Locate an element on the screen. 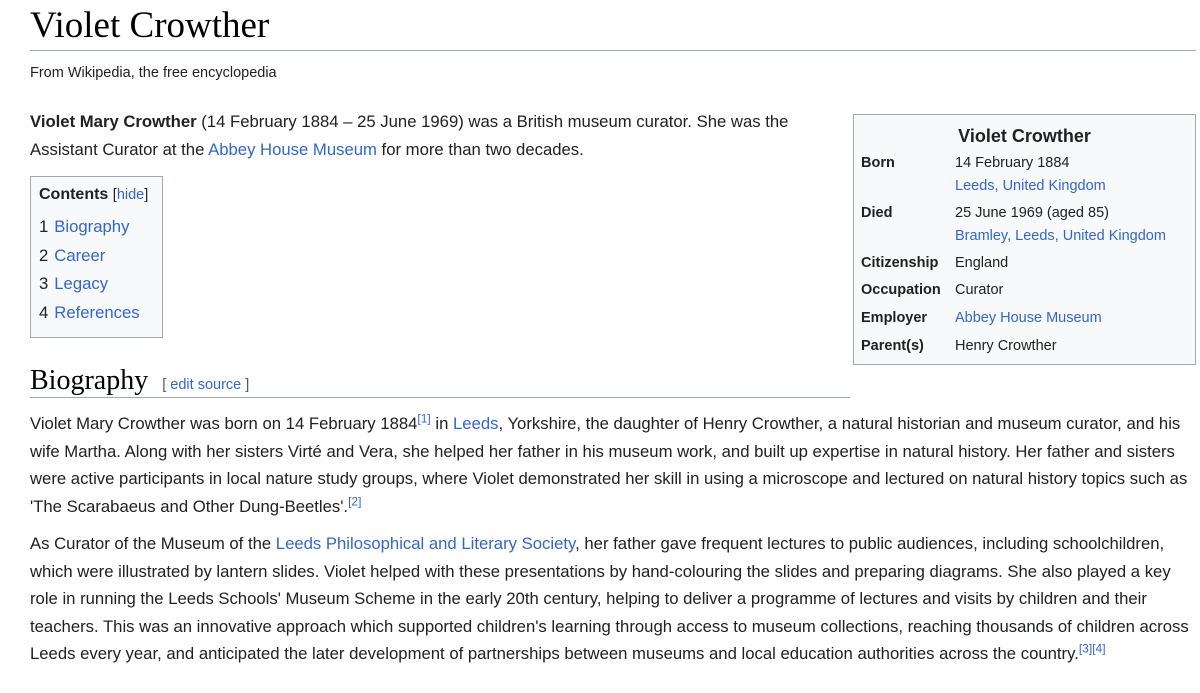  born-place: Leeds, United Kingdom is located at coordinates (1030, 186).